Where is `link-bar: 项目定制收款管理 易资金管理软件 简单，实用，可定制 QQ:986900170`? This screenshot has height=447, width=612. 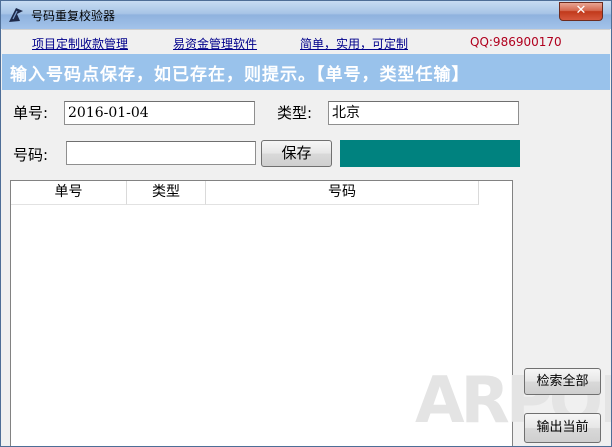
link-bar: 项目定制收款管理 易资金管理软件 简单，实用，可定制 QQ:986900170 is located at coordinates (306, 41).